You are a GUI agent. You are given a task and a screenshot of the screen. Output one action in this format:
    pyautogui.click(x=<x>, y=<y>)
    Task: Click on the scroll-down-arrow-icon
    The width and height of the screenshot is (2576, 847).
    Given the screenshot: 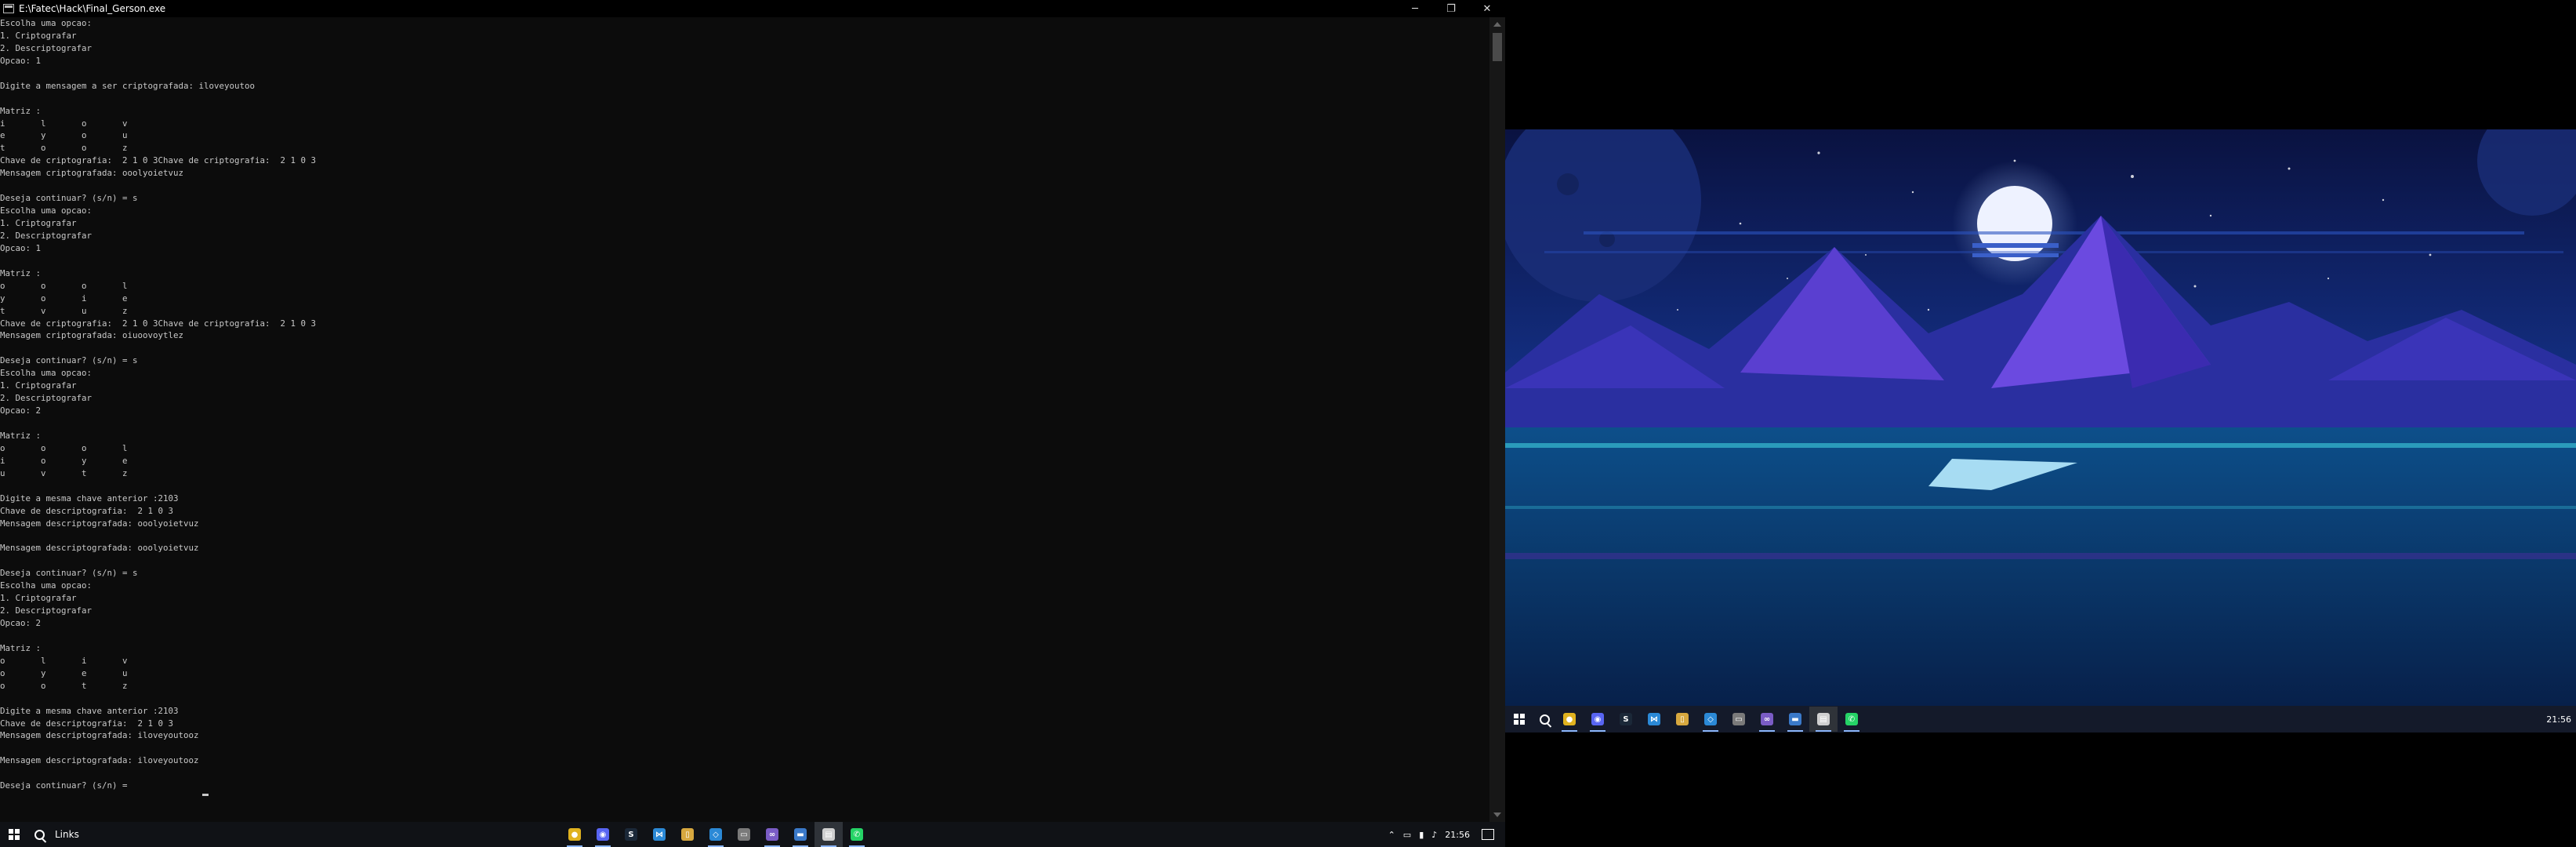 What is the action you would take?
    pyautogui.click(x=1497, y=814)
    